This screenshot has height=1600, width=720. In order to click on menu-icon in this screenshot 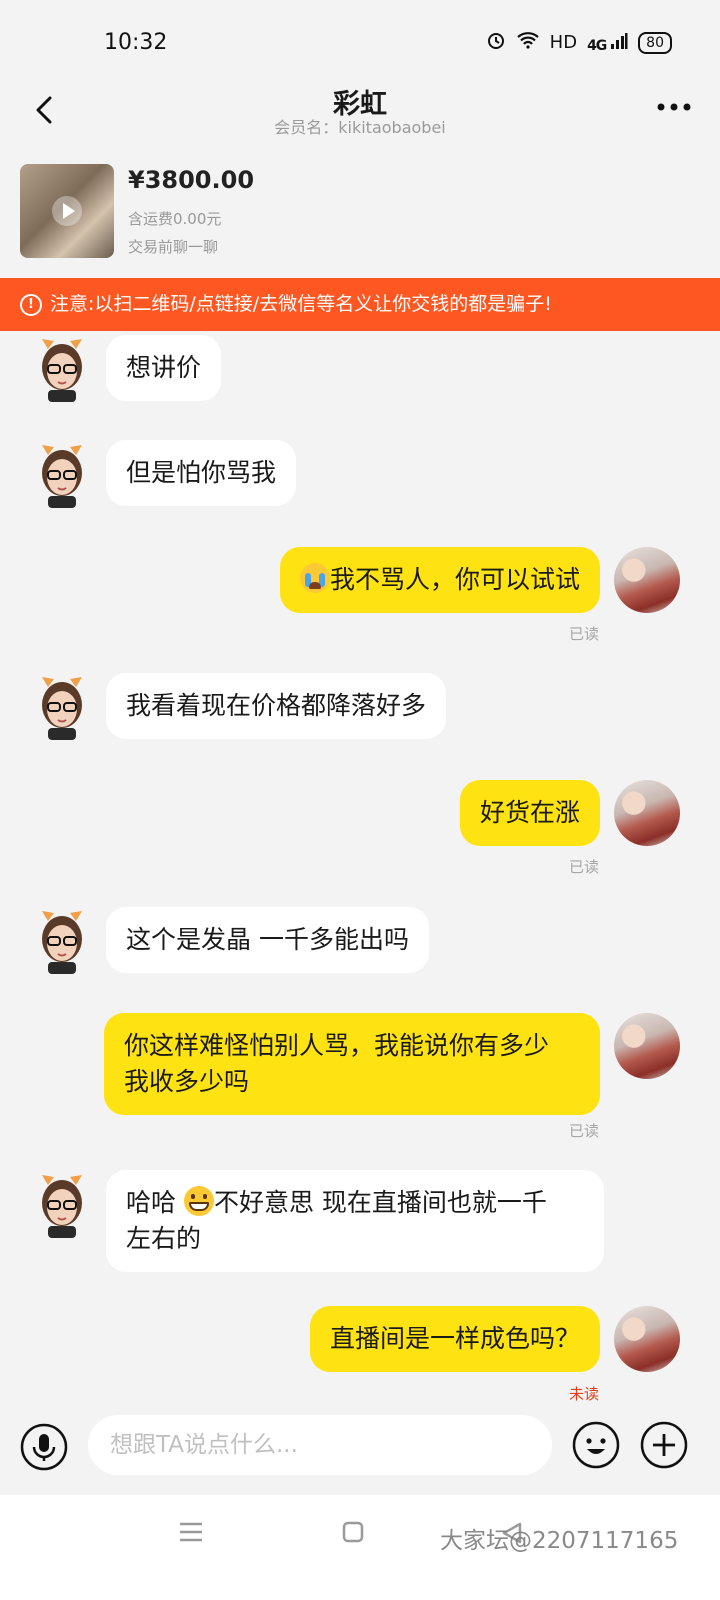, I will do `click(191, 1532)`.